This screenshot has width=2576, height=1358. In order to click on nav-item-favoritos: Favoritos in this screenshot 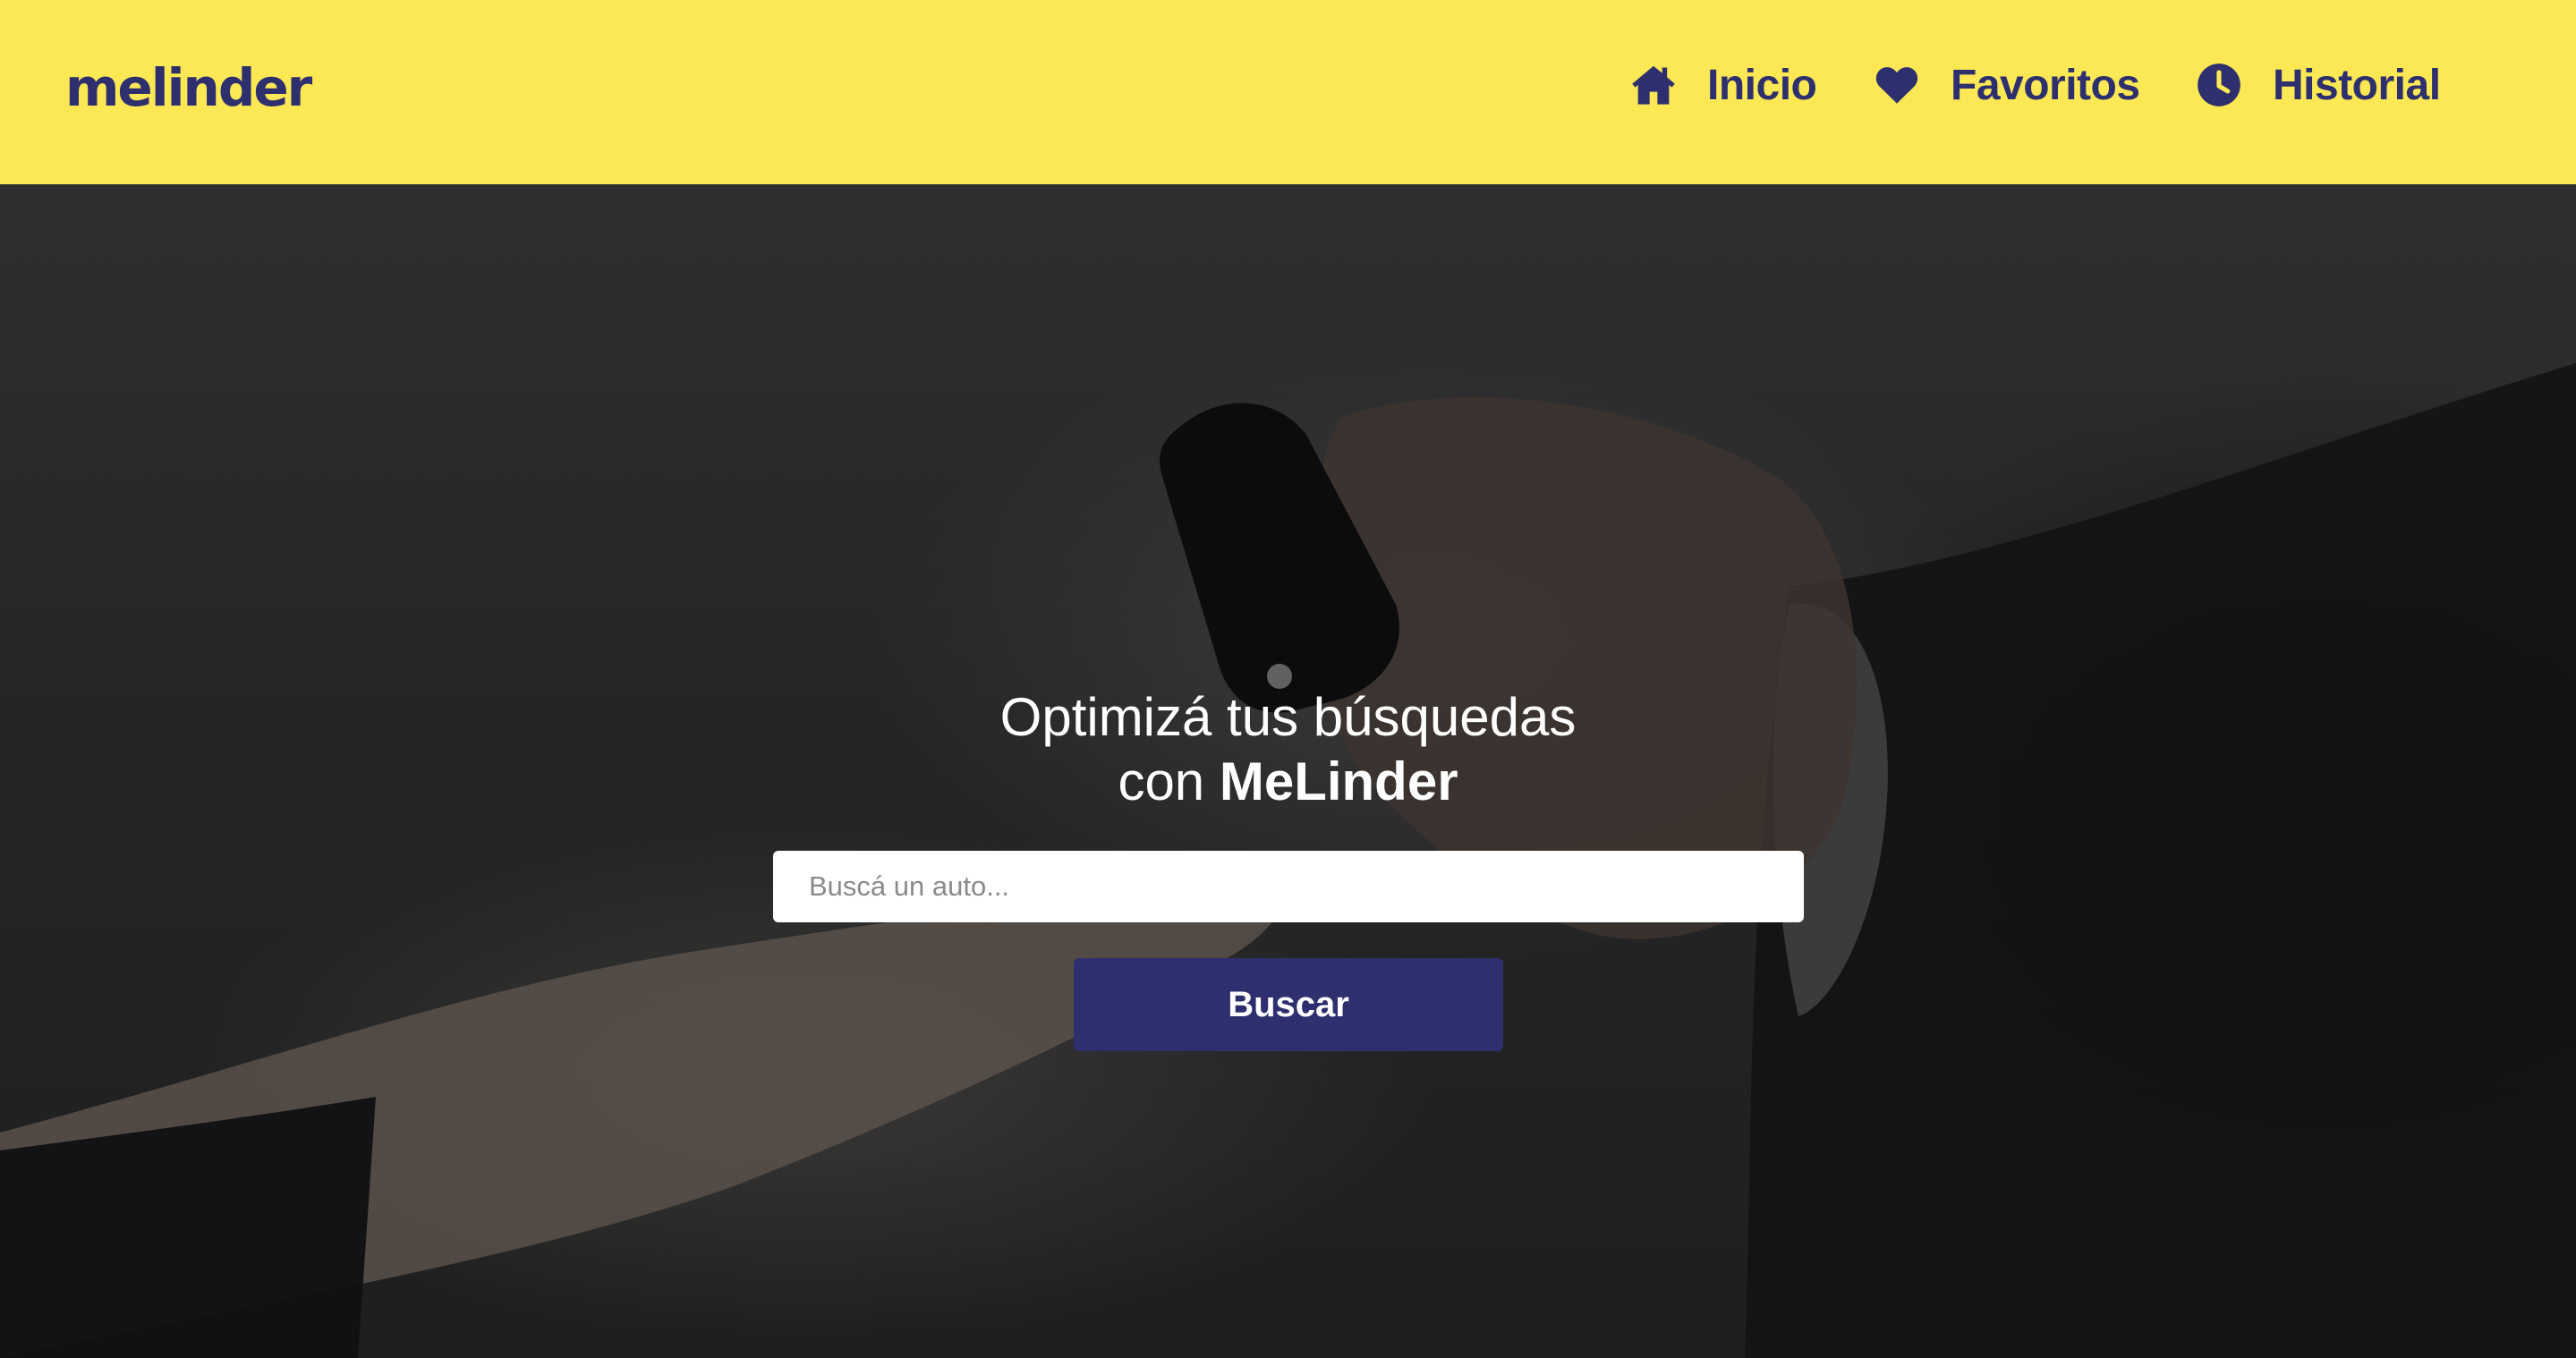, I will do `click(2007, 85)`.